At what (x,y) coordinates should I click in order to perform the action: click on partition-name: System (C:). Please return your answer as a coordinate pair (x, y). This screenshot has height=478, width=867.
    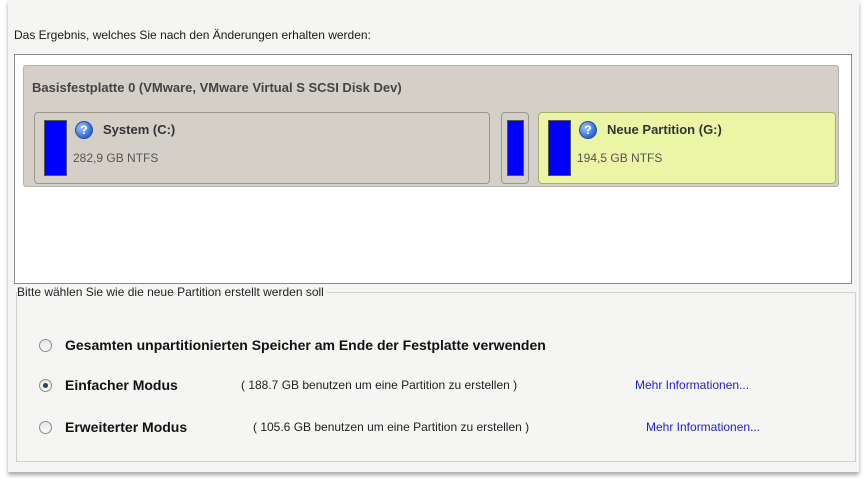
    Looking at the image, I should click on (139, 129).